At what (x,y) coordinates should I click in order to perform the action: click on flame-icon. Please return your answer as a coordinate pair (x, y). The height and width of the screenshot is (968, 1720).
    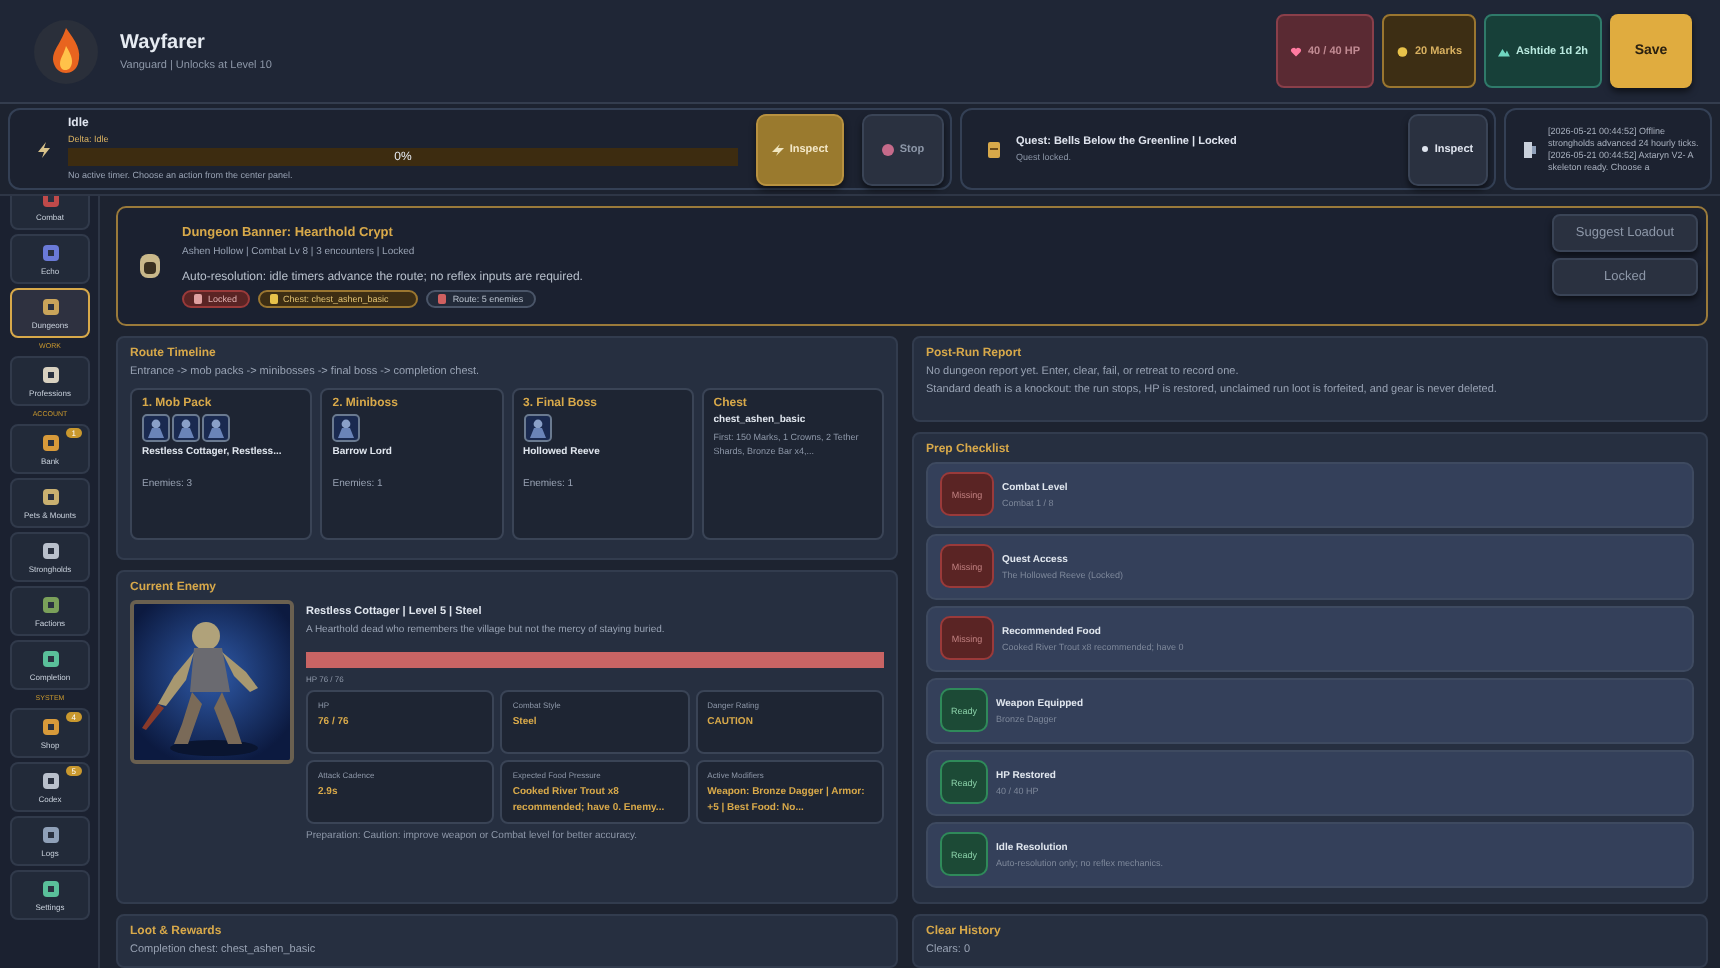
    Looking at the image, I should click on (66, 51).